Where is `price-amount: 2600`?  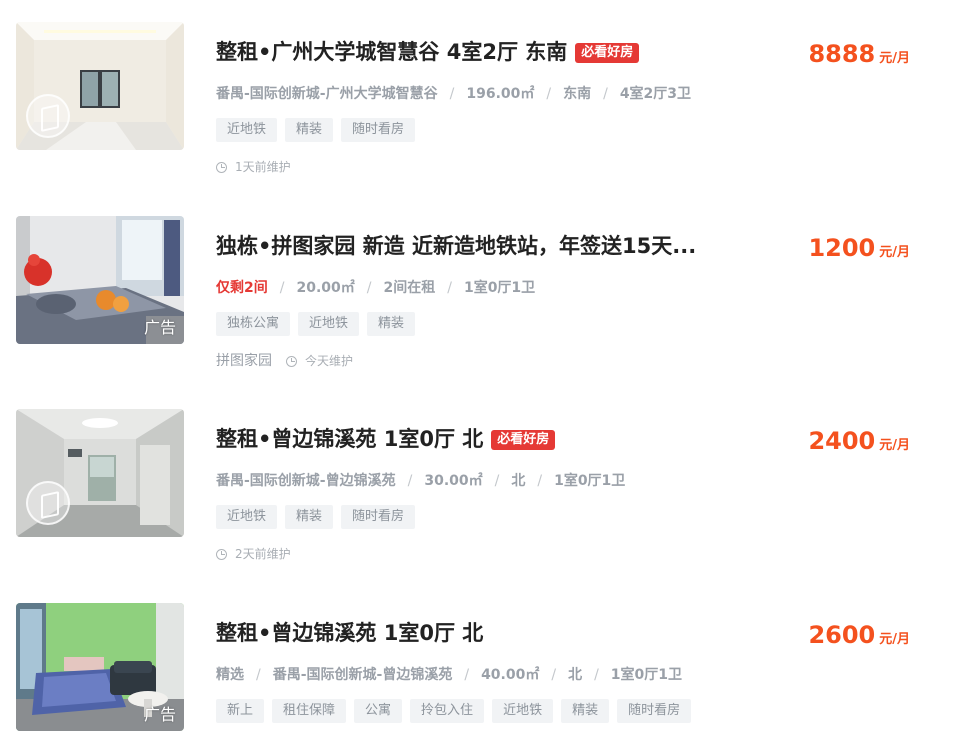
price-amount: 2600 is located at coordinates (842, 635).